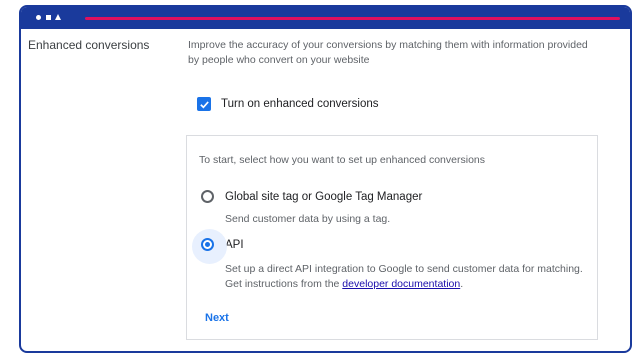 The image size is (637, 353). I want to click on titlebar-accent-line, so click(352, 18).